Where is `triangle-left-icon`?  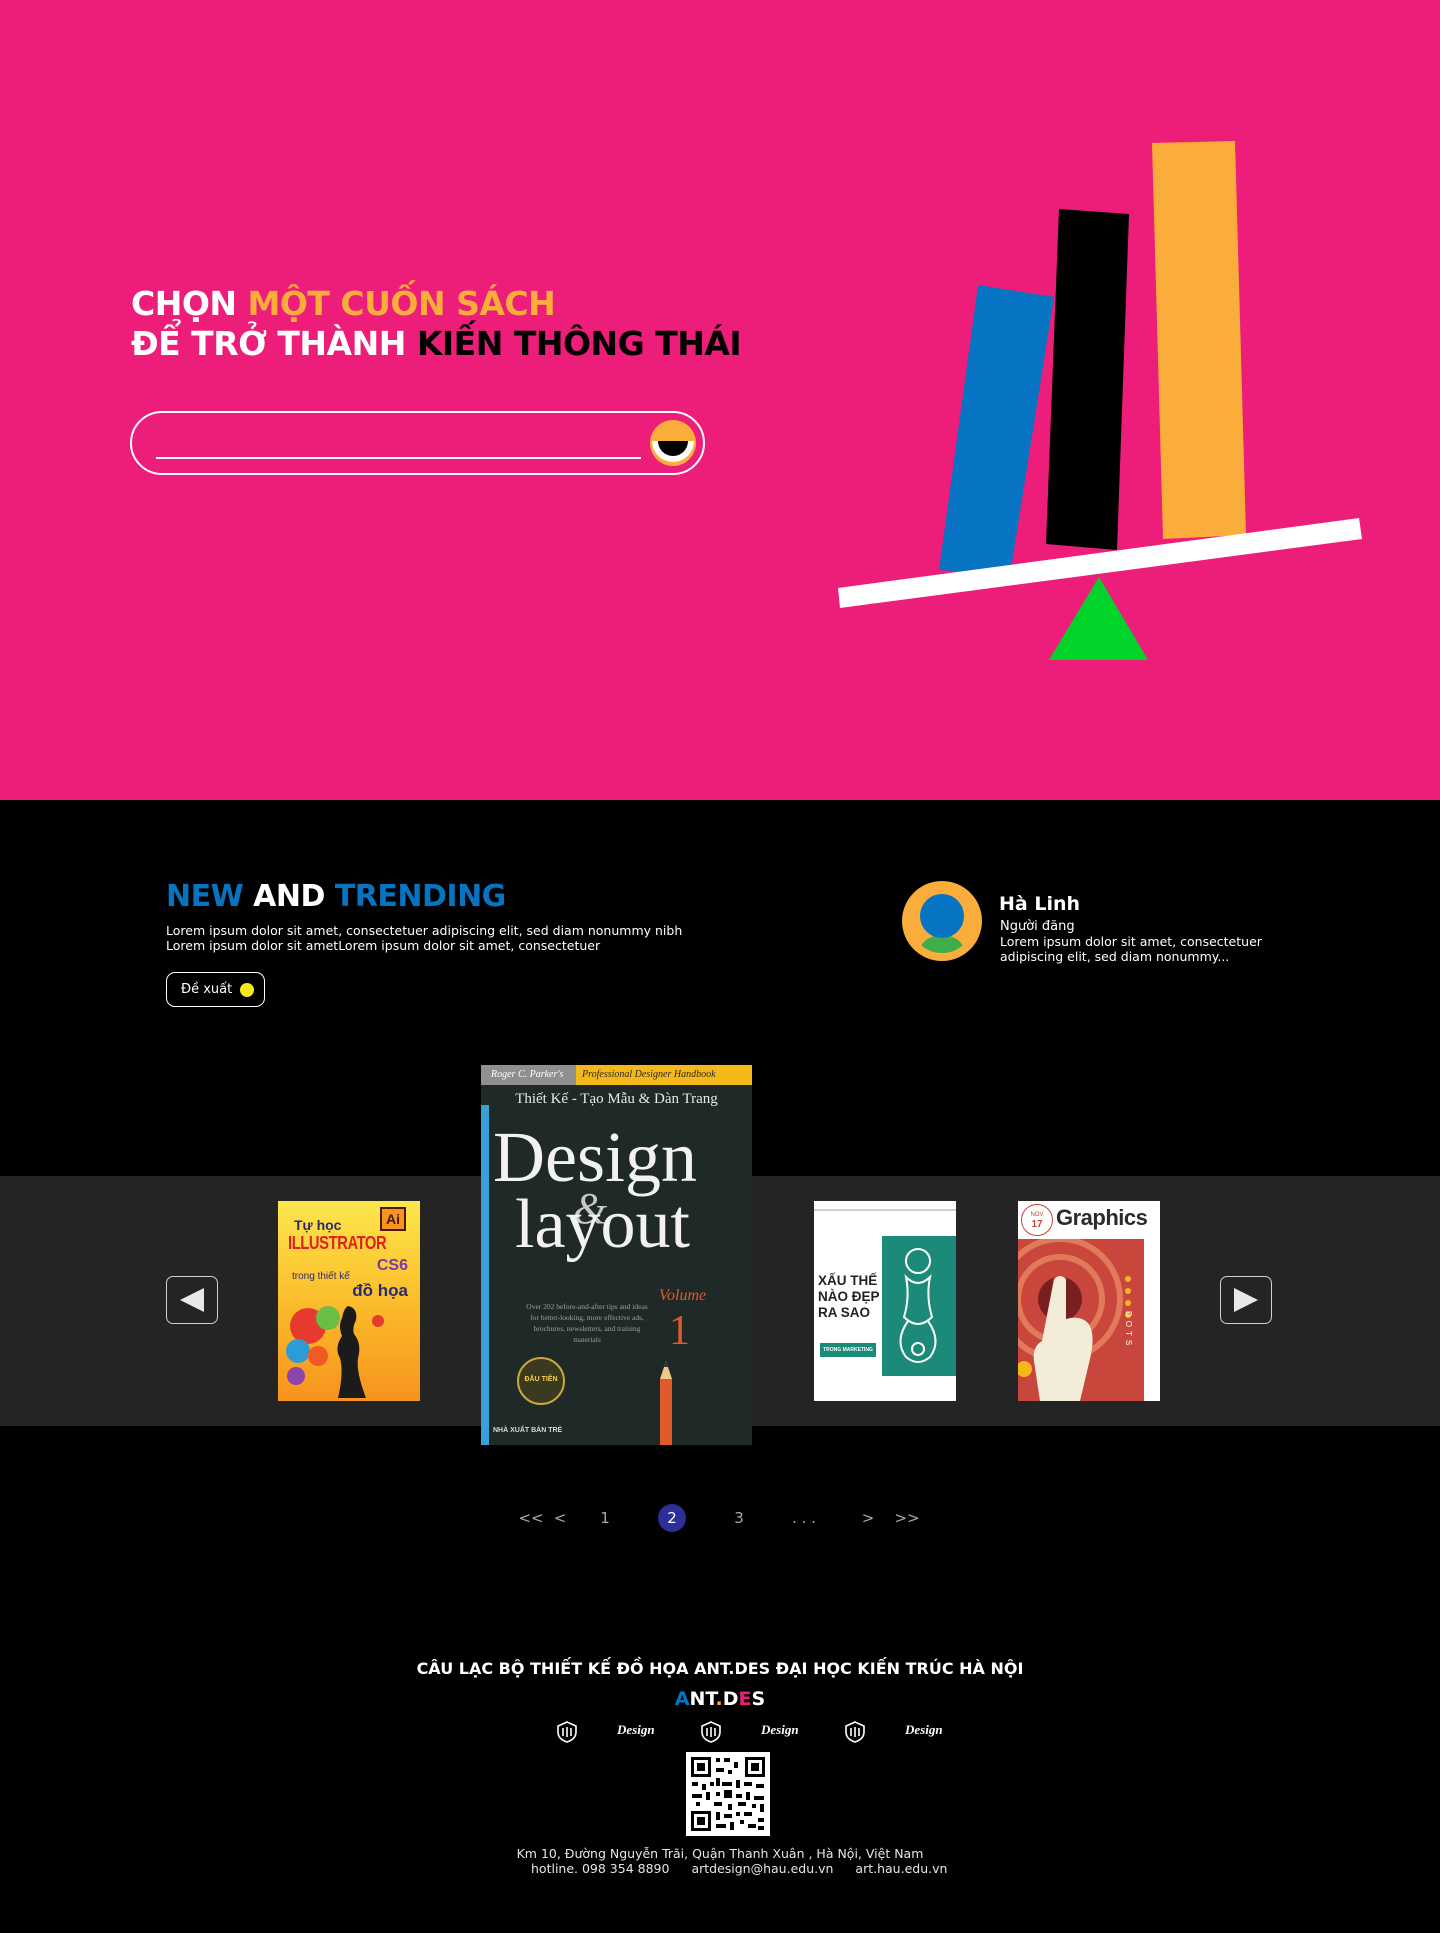 triangle-left-icon is located at coordinates (192, 1300).